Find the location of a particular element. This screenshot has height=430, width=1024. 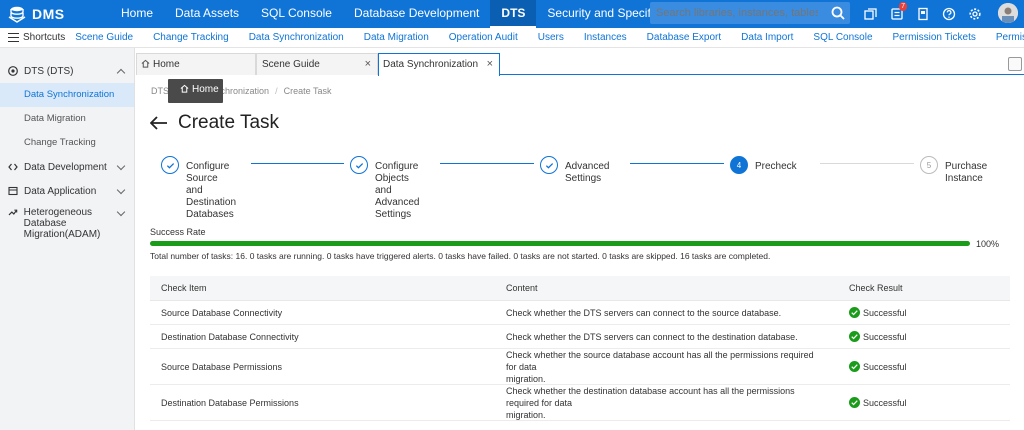

settings-button is located at coordinates (975, 14).